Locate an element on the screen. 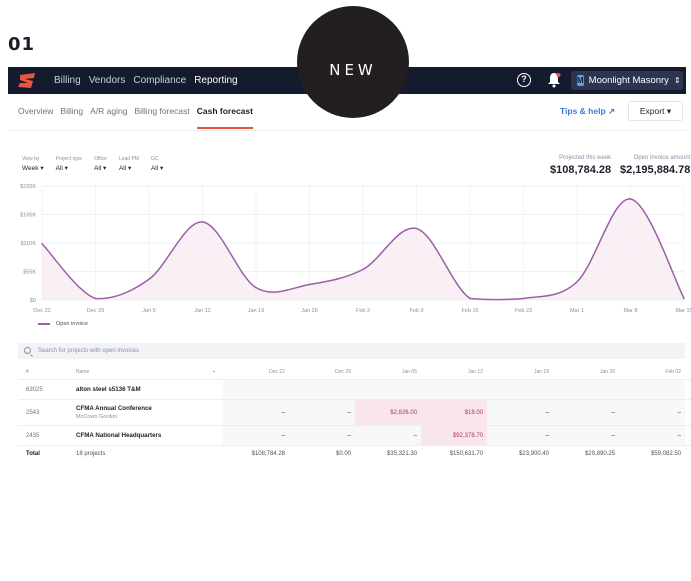 The width and height of the screenshot is (691, 581). total-cell: $23,900.40 is located at coordinates (533, 454).